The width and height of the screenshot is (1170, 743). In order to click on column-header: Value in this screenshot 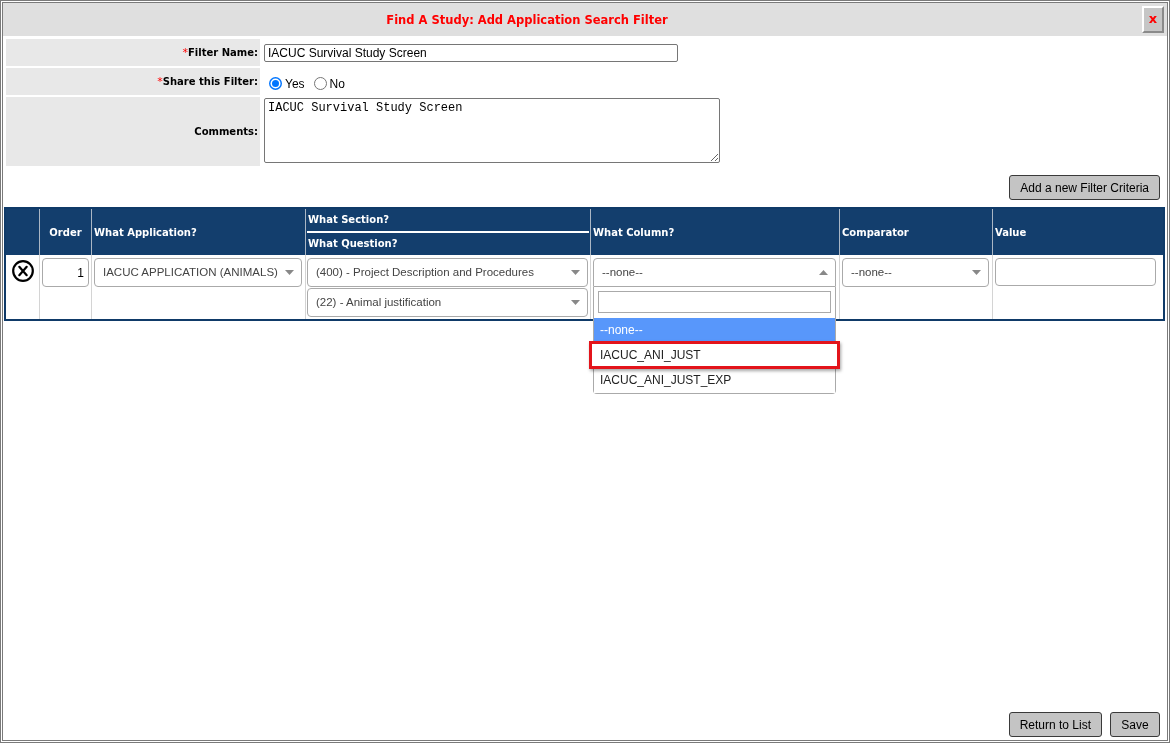, I will do `click(1077, 232)`.